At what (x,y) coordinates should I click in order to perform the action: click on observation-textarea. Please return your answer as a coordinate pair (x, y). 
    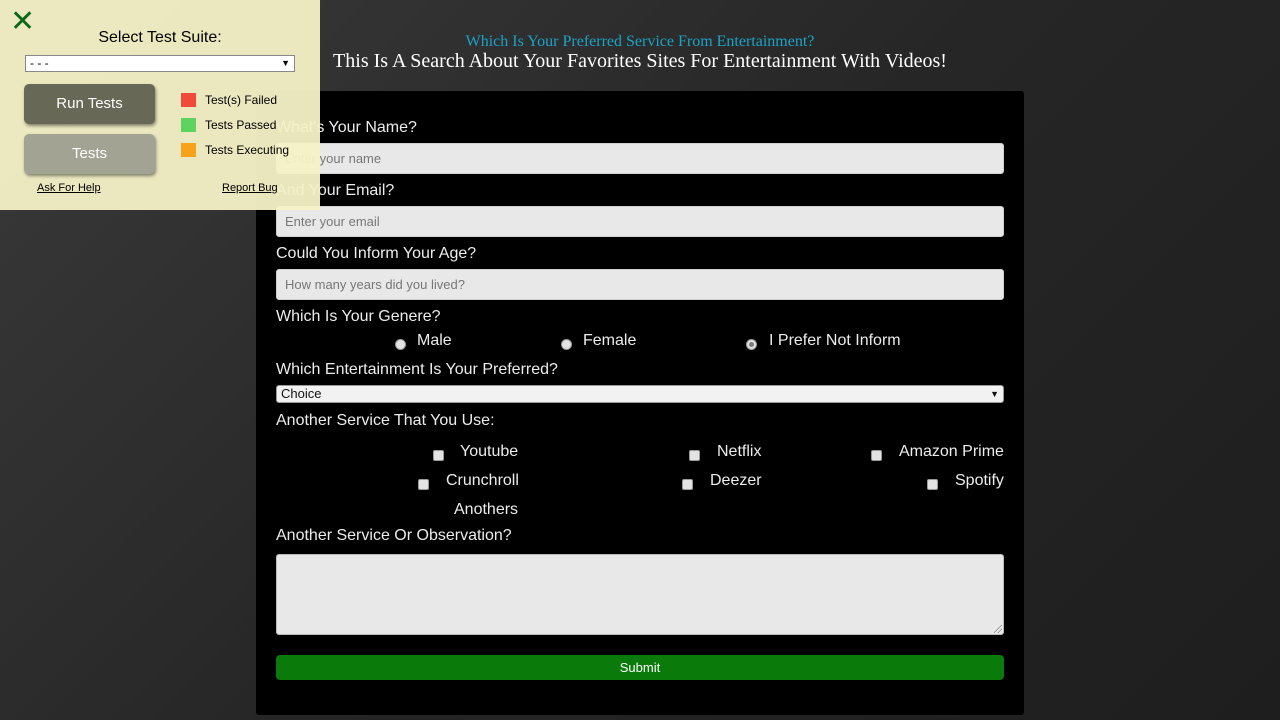
    Looking at the image, I should click on (640, 594).